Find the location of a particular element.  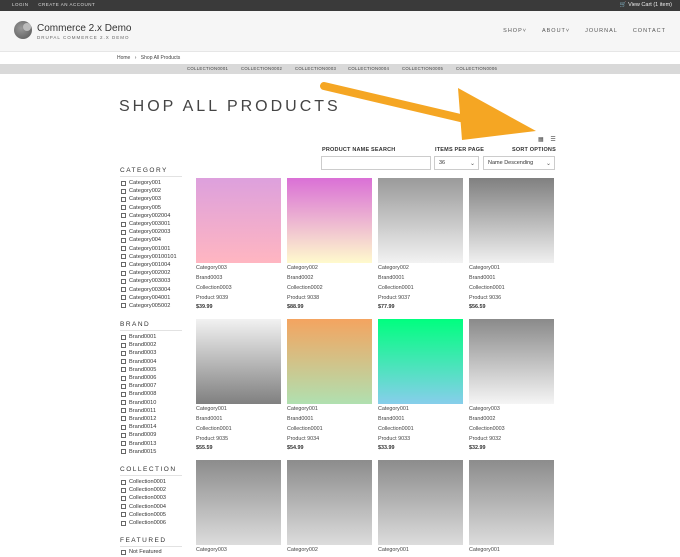

nav-item-journal: JOURNAL is located at coordinates (601, 31).